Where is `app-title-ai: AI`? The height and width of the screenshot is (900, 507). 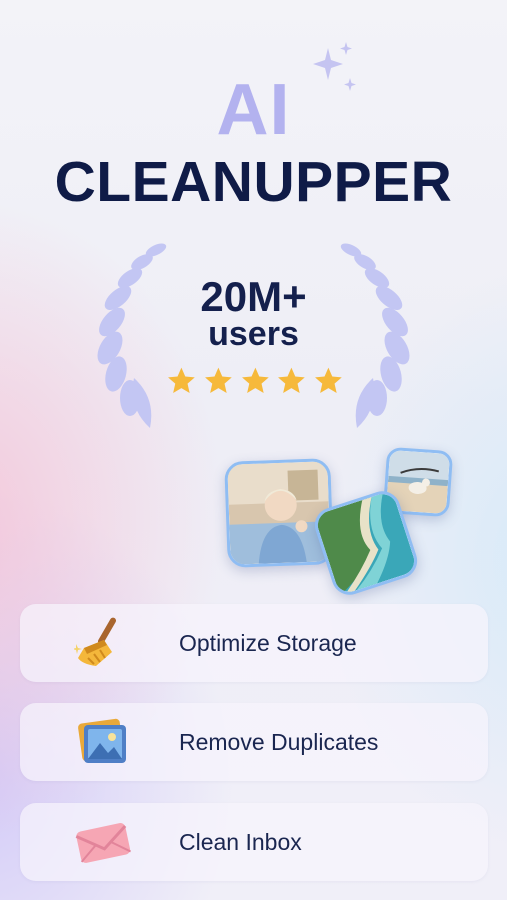
app-title-ai: AI is located at coordinates (253, 110).